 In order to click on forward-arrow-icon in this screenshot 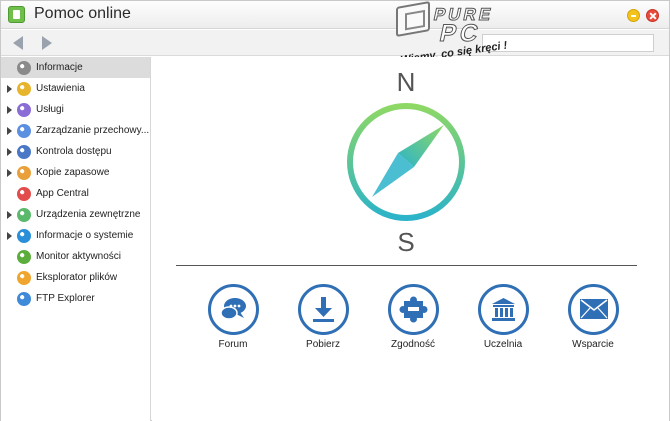, I will do `click(47, 43)`.